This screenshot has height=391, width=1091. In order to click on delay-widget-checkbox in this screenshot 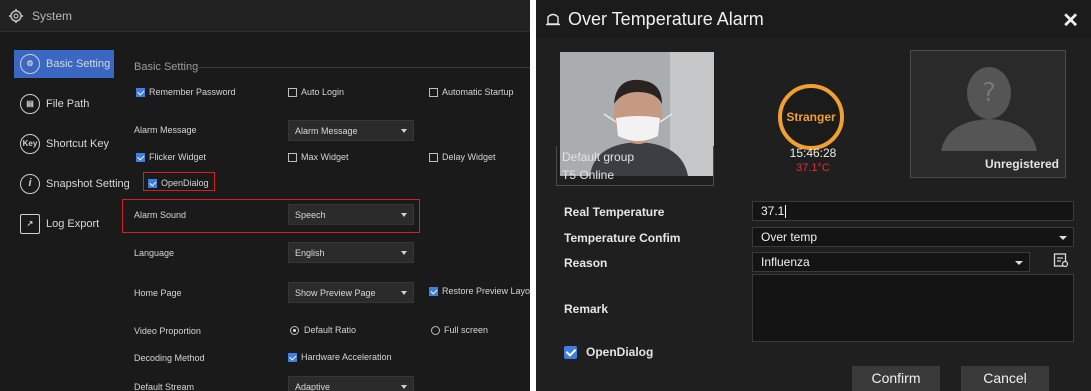, I will do `click(433, 157)`.